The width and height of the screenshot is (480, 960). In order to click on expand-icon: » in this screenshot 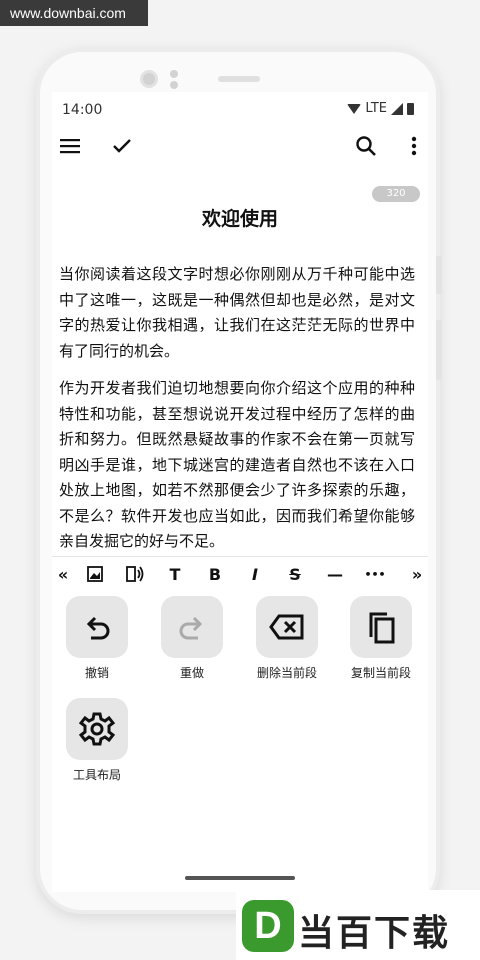, I will do `click(417, 574)`.